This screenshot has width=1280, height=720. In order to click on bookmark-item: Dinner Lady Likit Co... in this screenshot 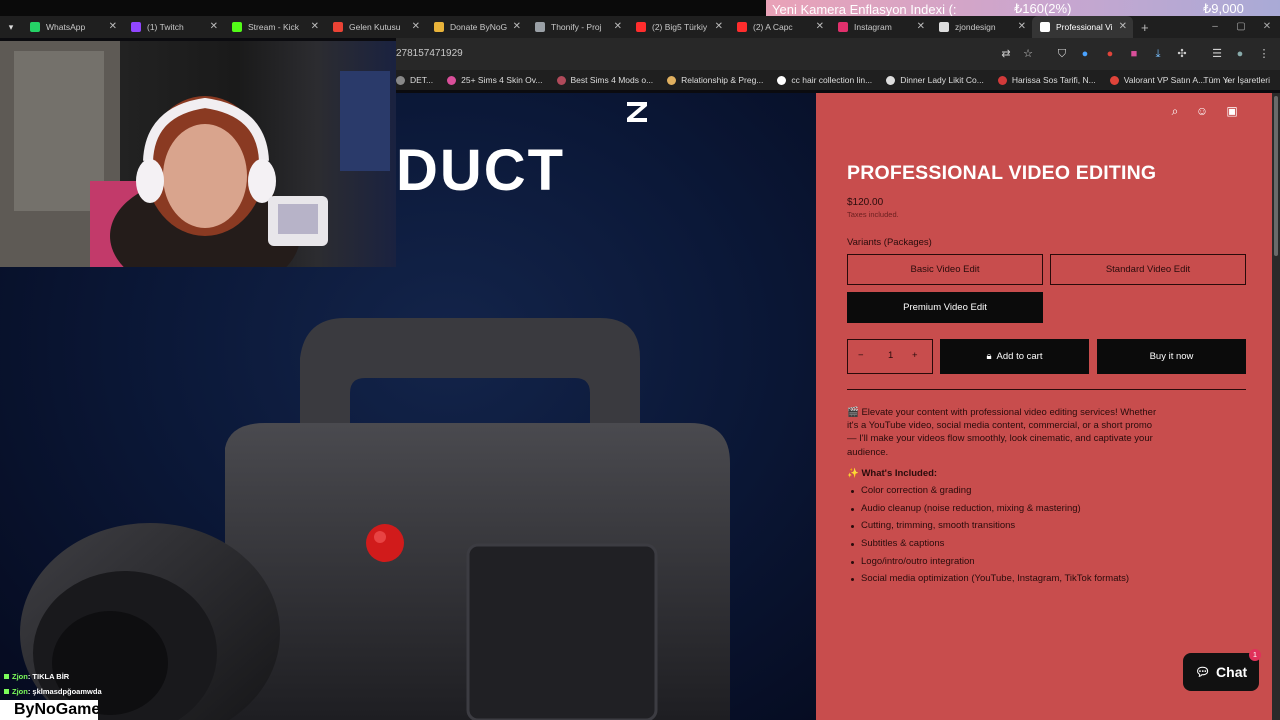, I will do `click(935, 80)`.